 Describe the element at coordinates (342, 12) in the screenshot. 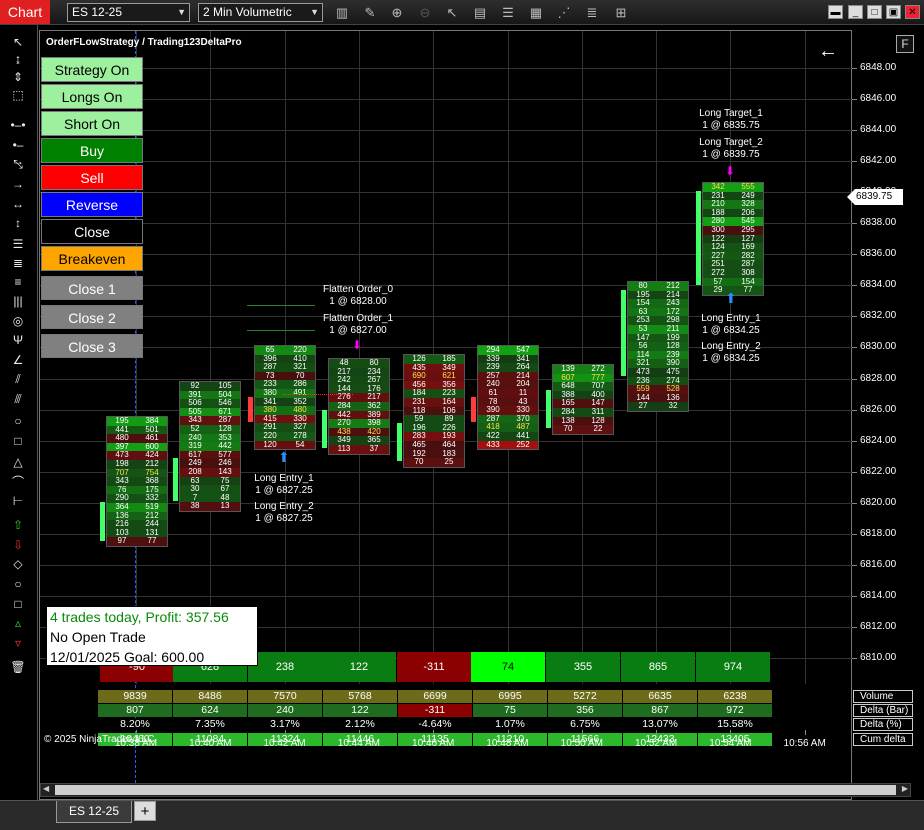

I see `bars-type-icon: ▥` at that location.